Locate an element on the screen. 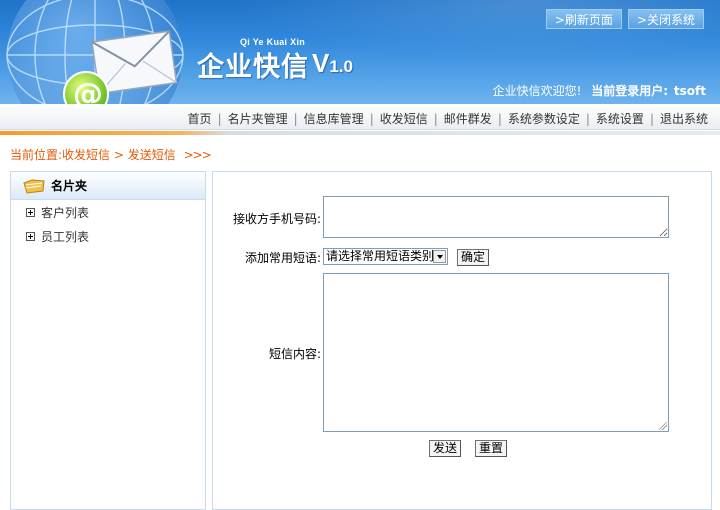  nav-item-settings: | 系统设置 is located at coordinates (612, 118).